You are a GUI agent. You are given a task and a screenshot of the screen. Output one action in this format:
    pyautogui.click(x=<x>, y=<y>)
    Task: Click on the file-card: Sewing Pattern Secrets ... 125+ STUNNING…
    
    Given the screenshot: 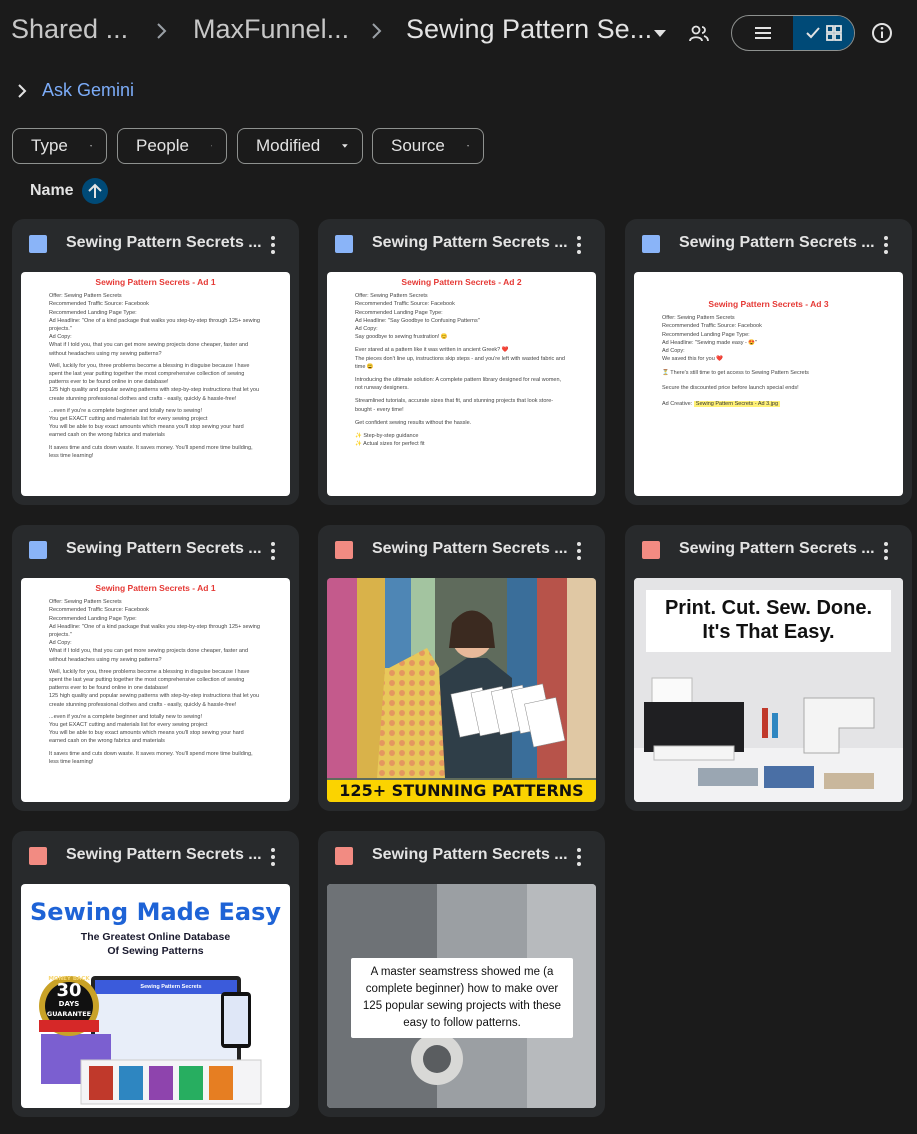 What is the action you would take?
    pyautogui.click(x=461, y=668)
    